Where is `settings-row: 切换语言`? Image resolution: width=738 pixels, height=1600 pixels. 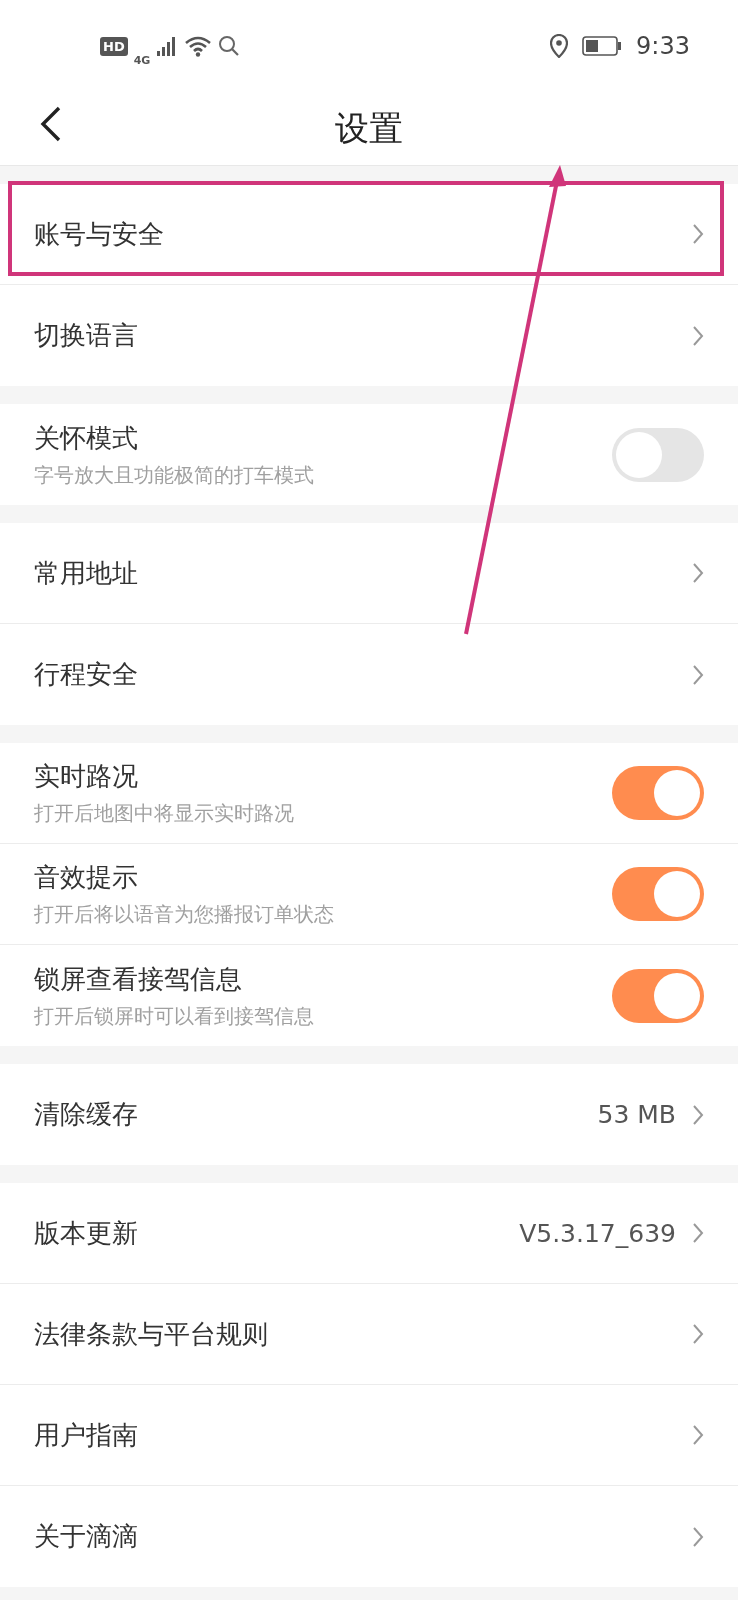
settings-row: 切换语言 is located at coordinates (369, 335).